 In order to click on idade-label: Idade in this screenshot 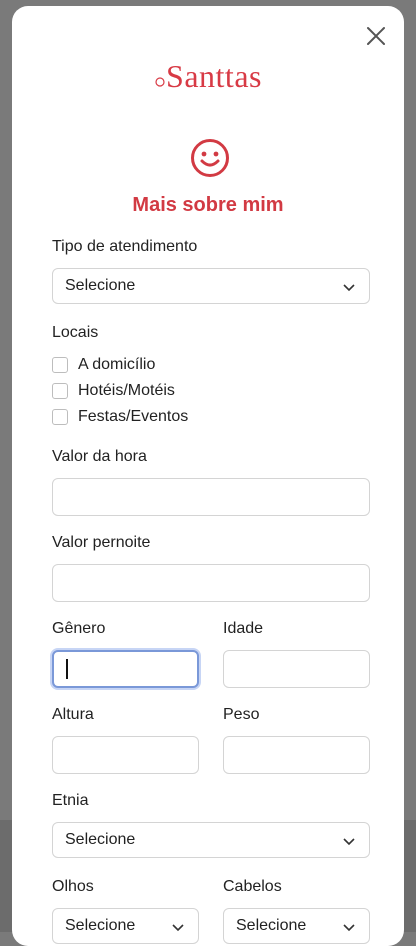, I will do `click(243, 628)`.